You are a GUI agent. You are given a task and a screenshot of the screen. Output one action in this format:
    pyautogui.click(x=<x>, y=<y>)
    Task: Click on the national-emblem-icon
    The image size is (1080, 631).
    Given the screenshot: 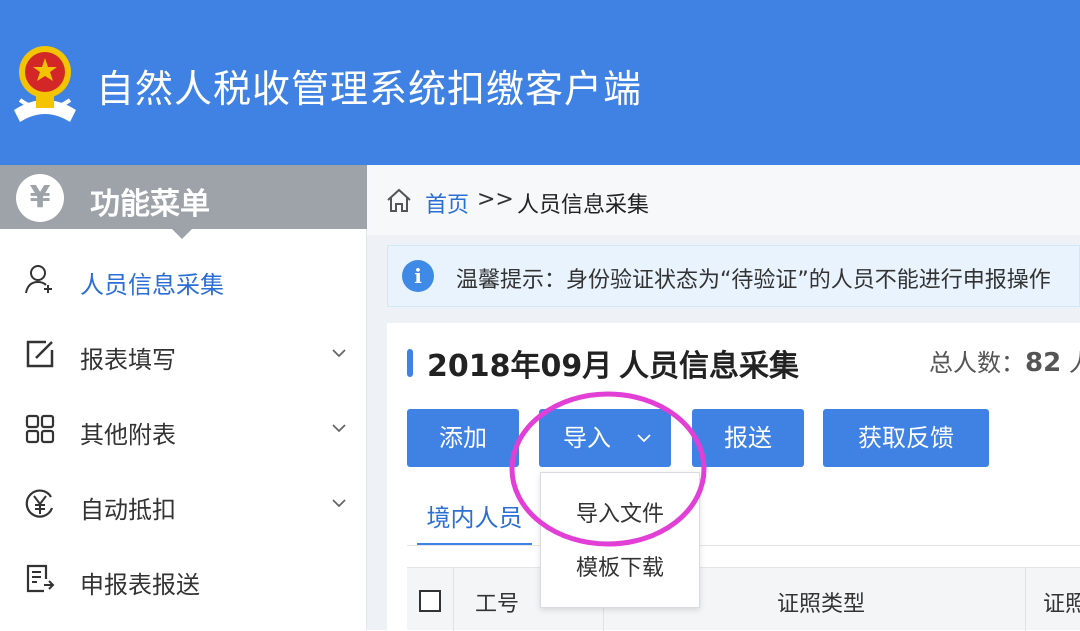 What is the action you would take?
    pyautogui.click(x=45, y=84)
    